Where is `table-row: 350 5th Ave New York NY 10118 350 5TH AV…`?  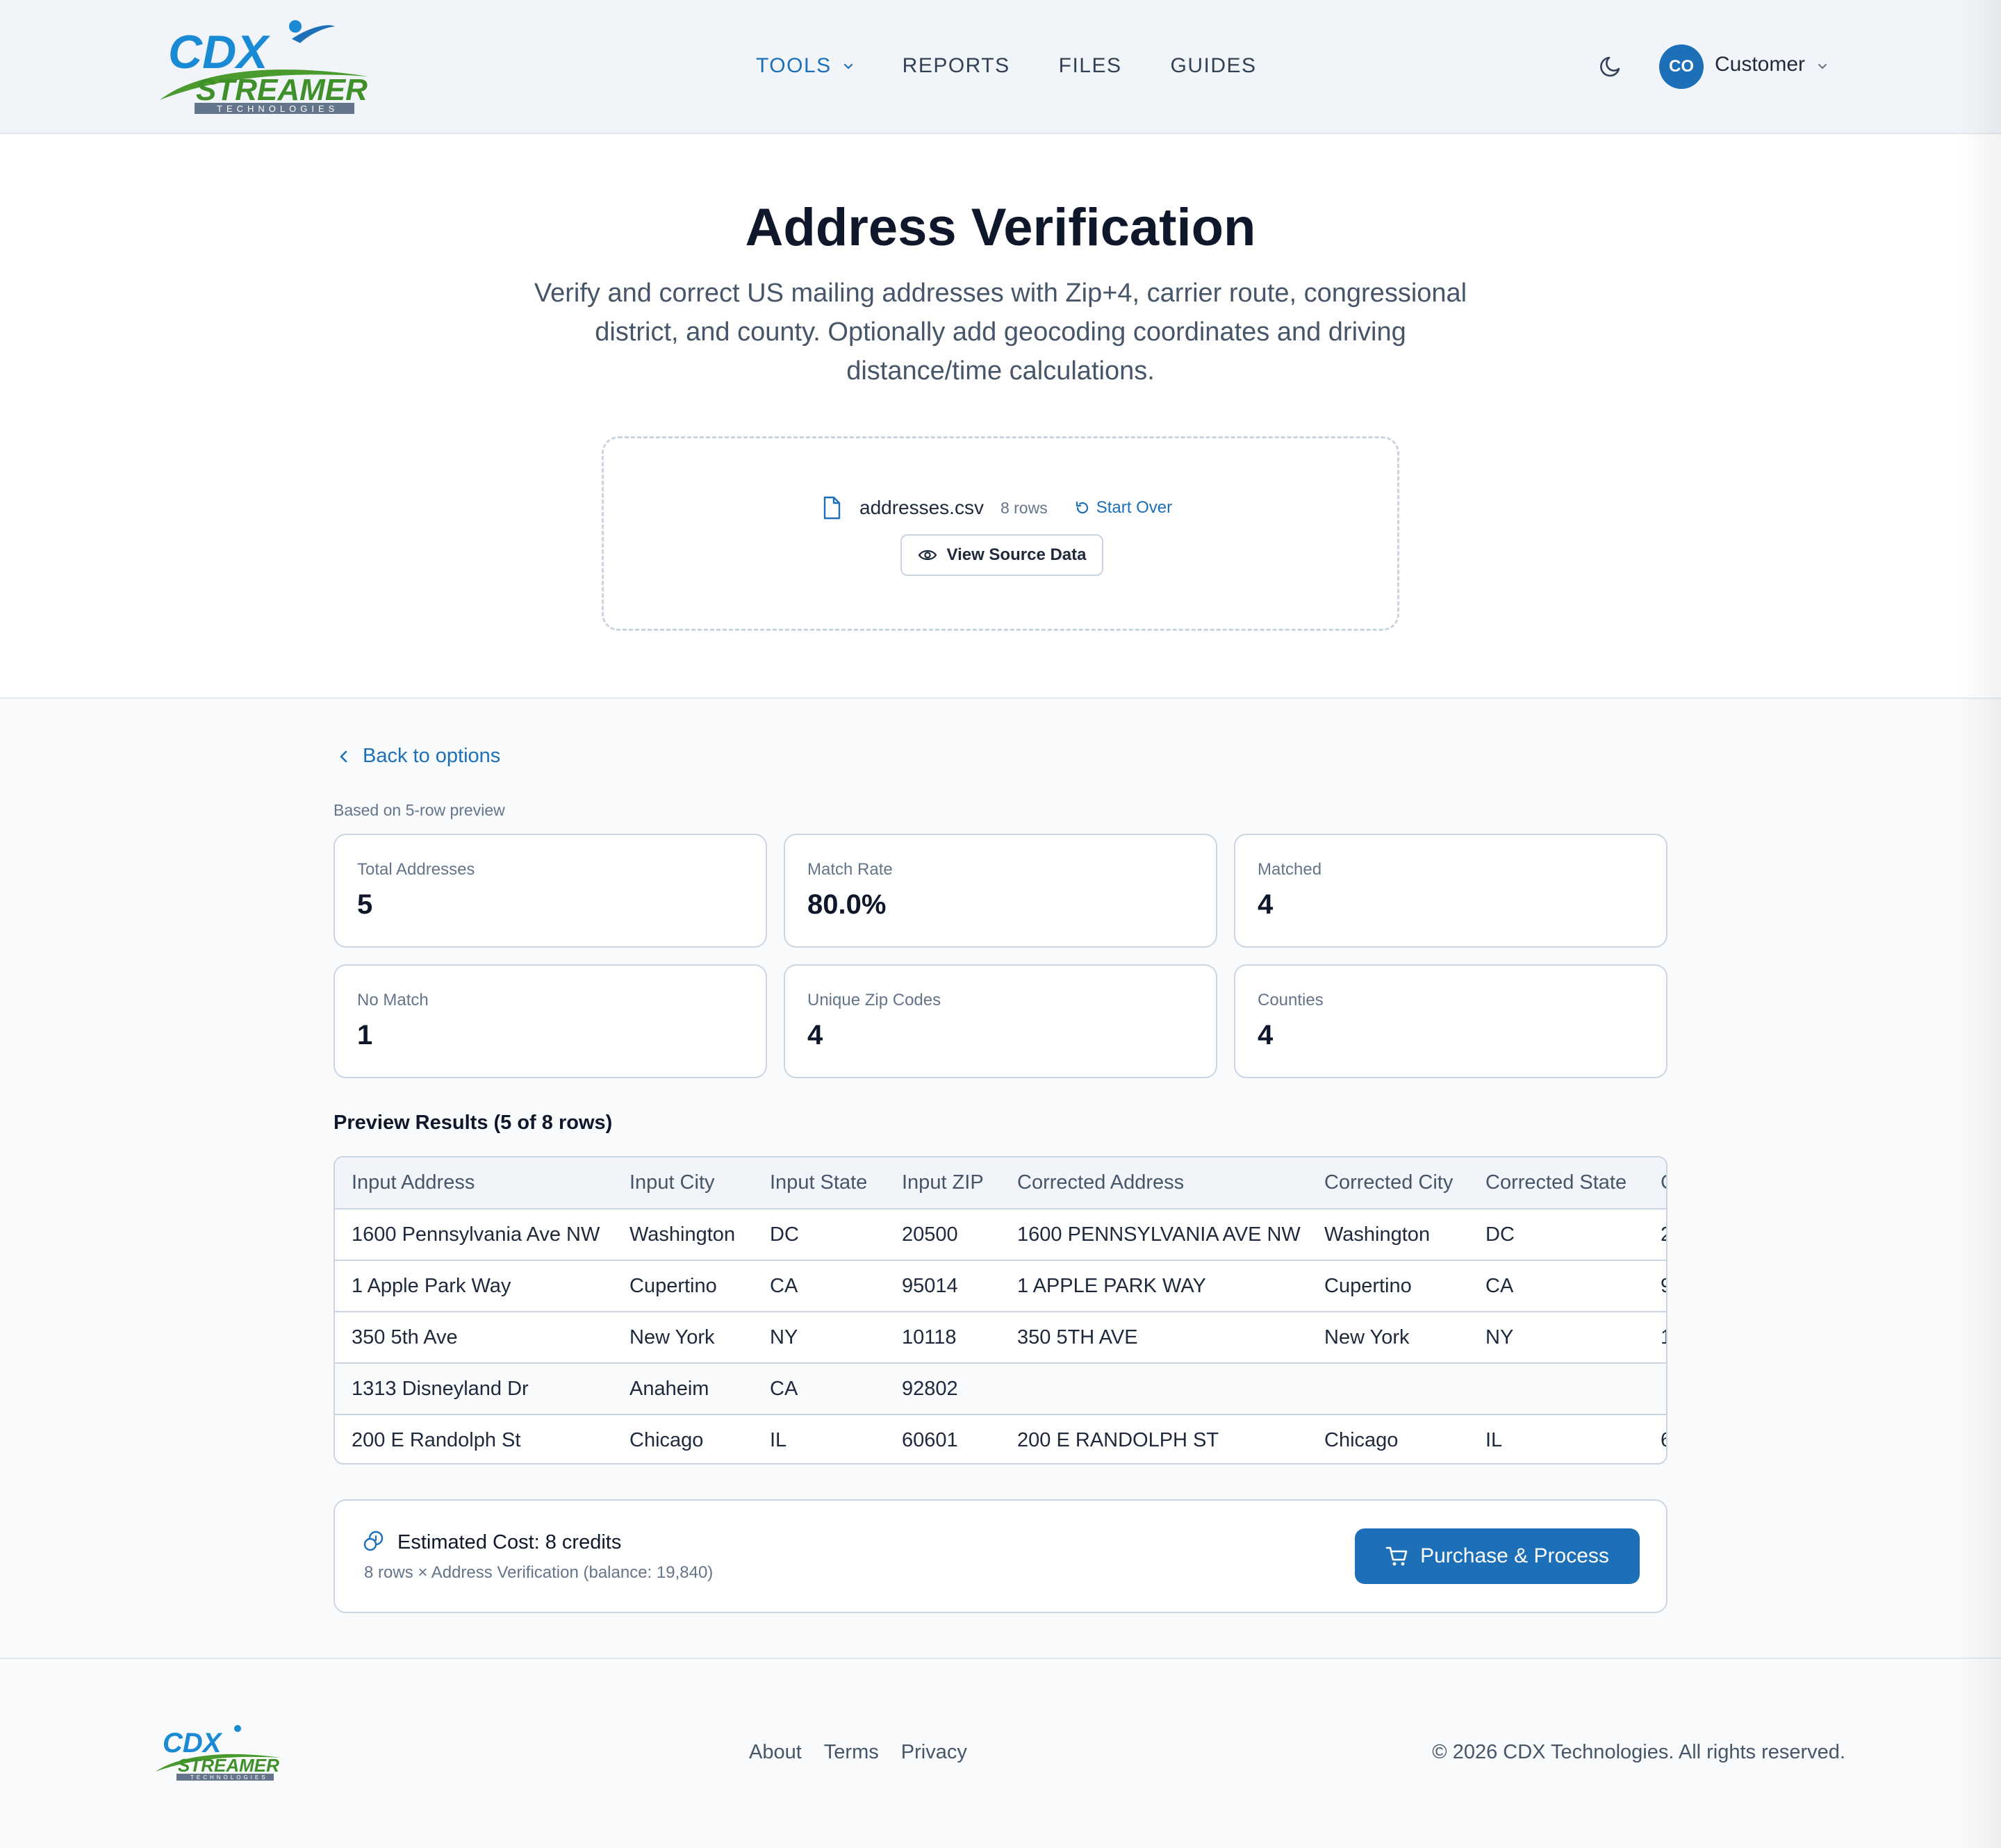 table-row: 350 5th Ave New York NY 10118 350 5TH AV… is located at coordinates (1000, 1338).